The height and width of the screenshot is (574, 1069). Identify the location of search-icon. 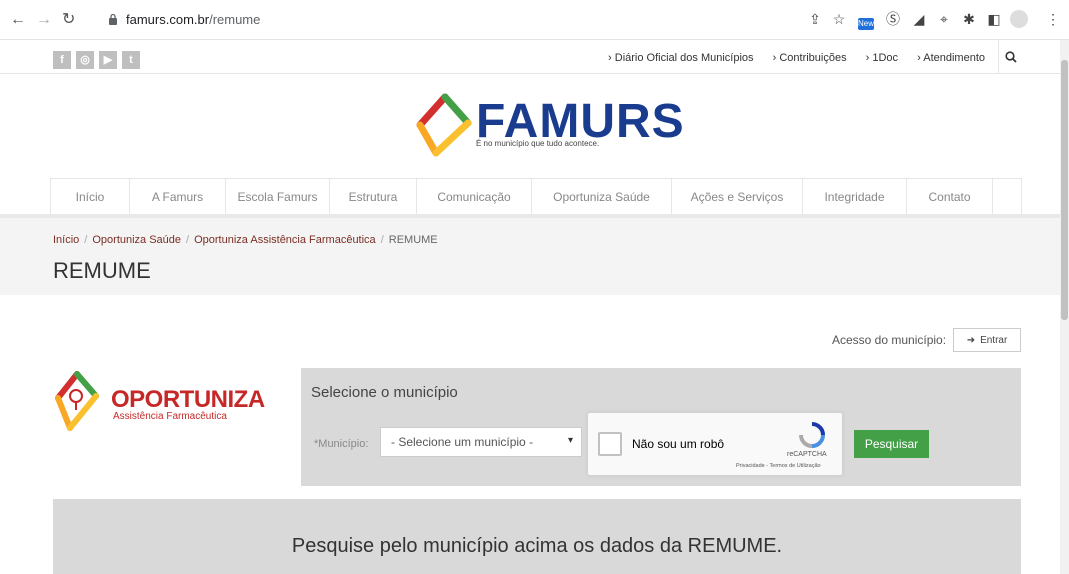
(1010, 57).